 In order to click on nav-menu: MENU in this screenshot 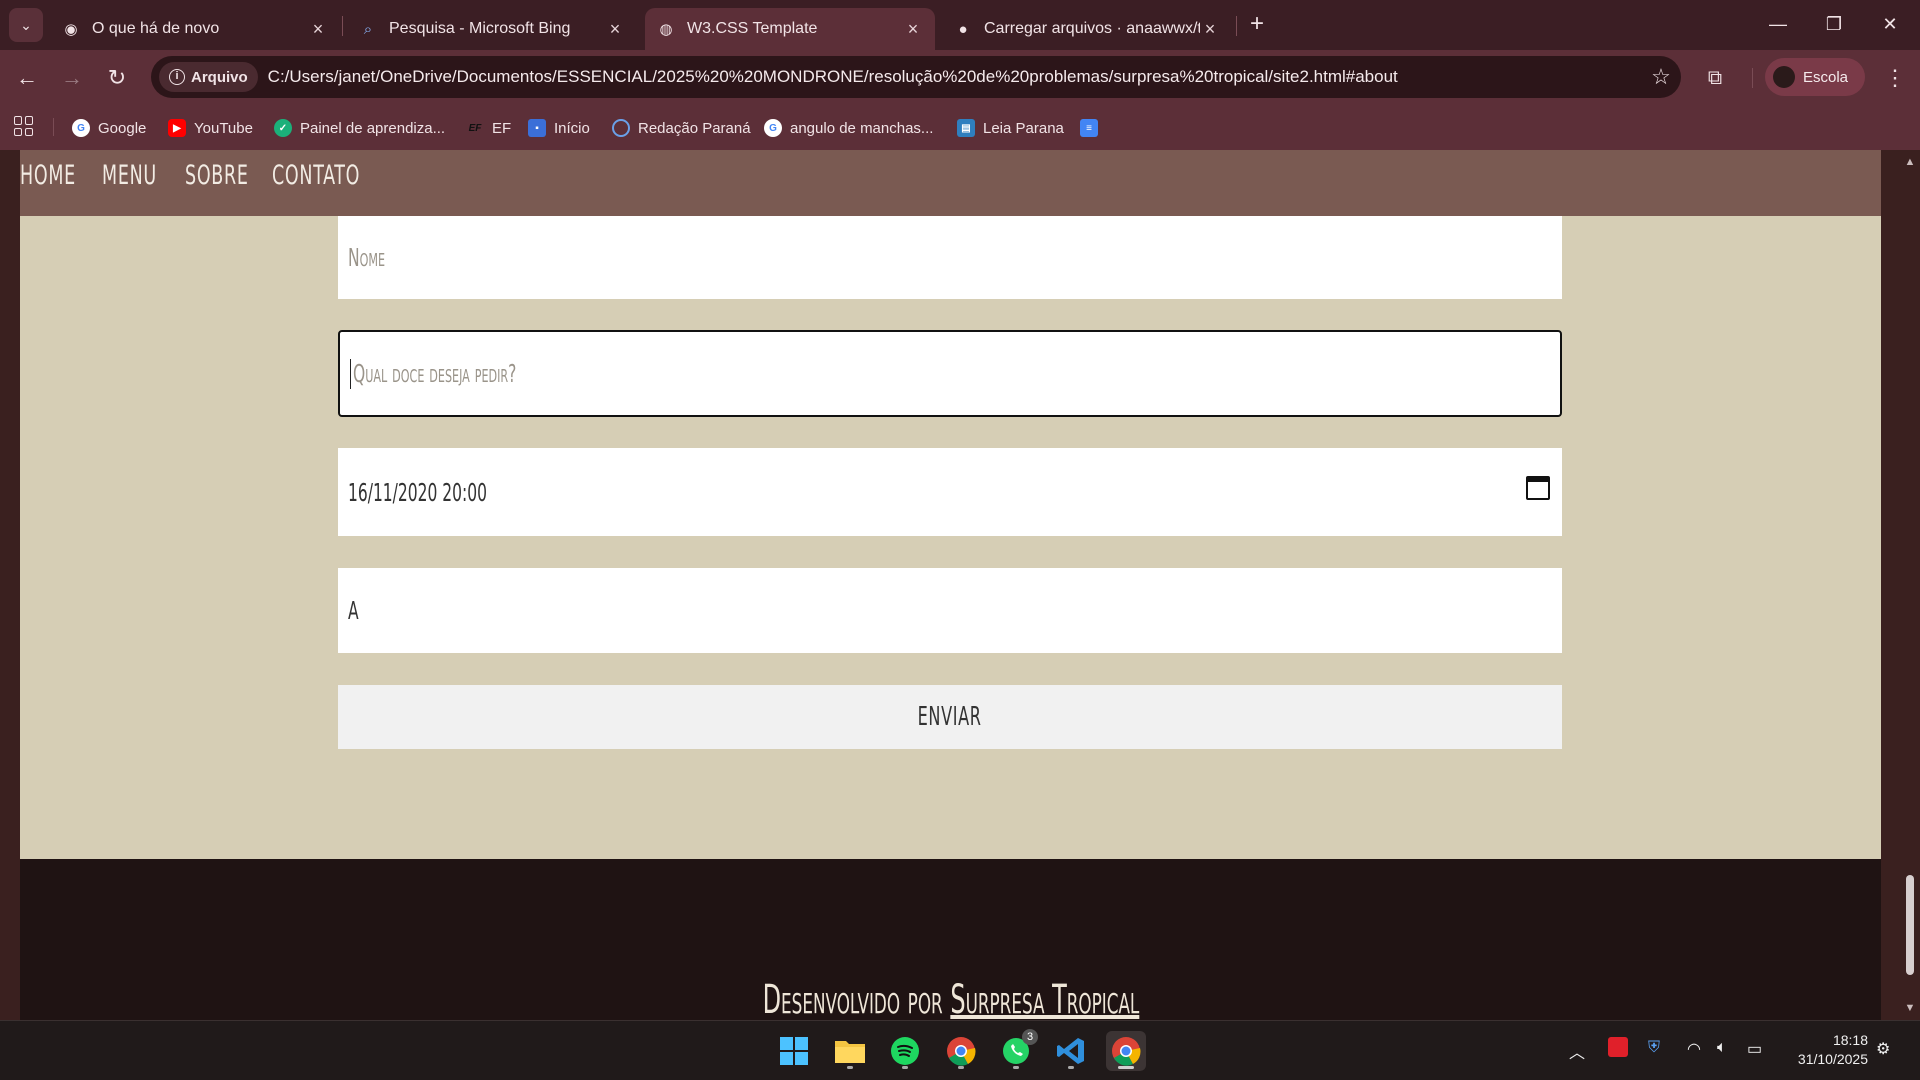, I will do `click(129, 175)`.